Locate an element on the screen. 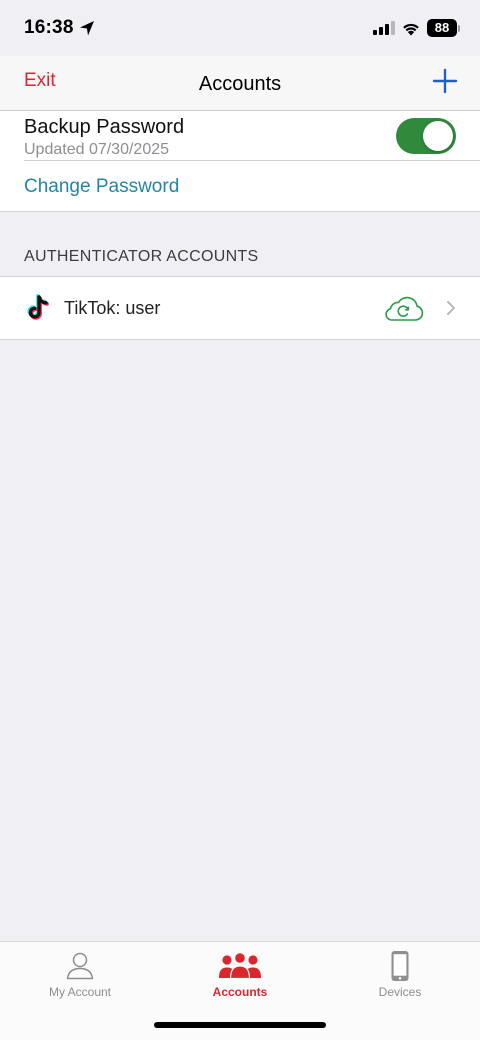  battery-level: 88 is located at coordinates (442, 28).